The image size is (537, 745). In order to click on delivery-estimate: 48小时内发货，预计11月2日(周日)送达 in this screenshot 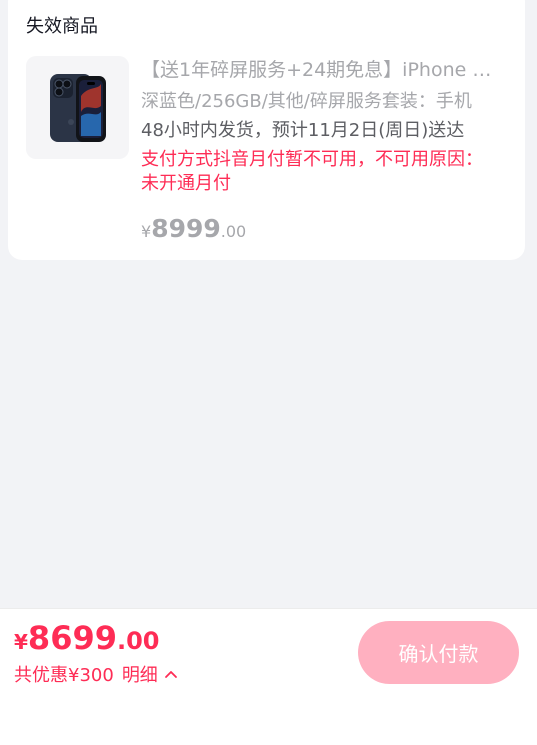, I will do `click(303, 130)`.